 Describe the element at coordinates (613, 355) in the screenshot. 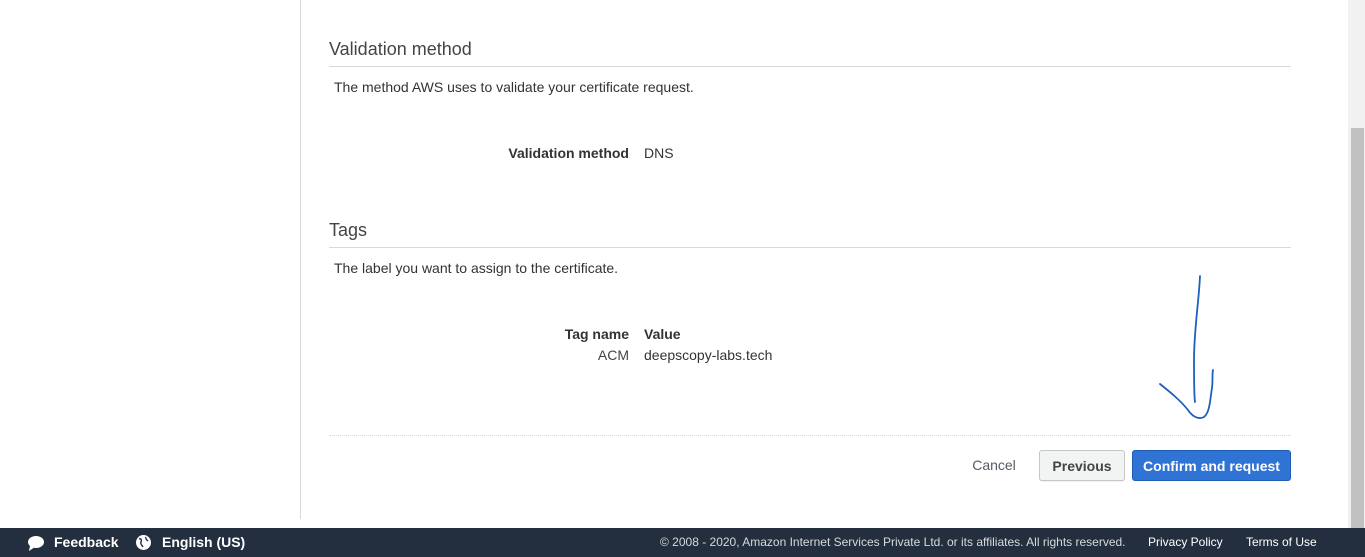

I see `tag-name-cell: ACM` at that location.